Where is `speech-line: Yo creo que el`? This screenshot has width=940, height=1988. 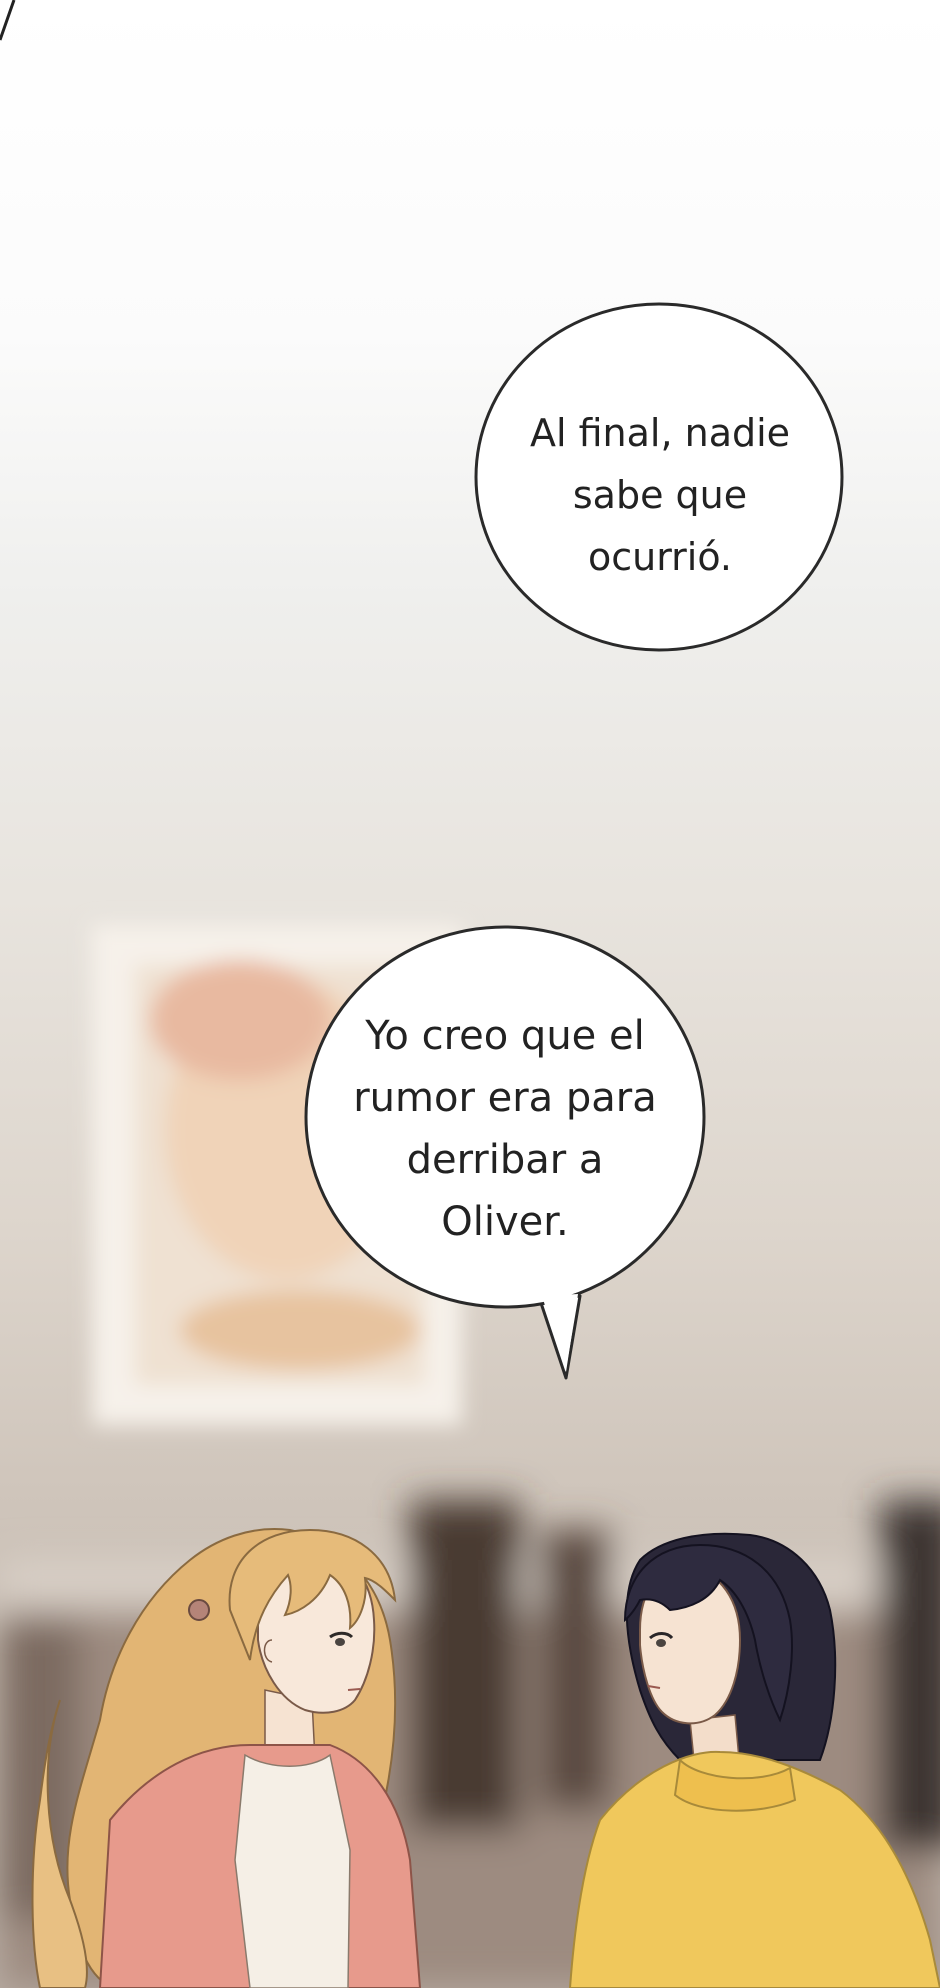
speech-line: Yo creo que el is located at coordinates (505, 1036).